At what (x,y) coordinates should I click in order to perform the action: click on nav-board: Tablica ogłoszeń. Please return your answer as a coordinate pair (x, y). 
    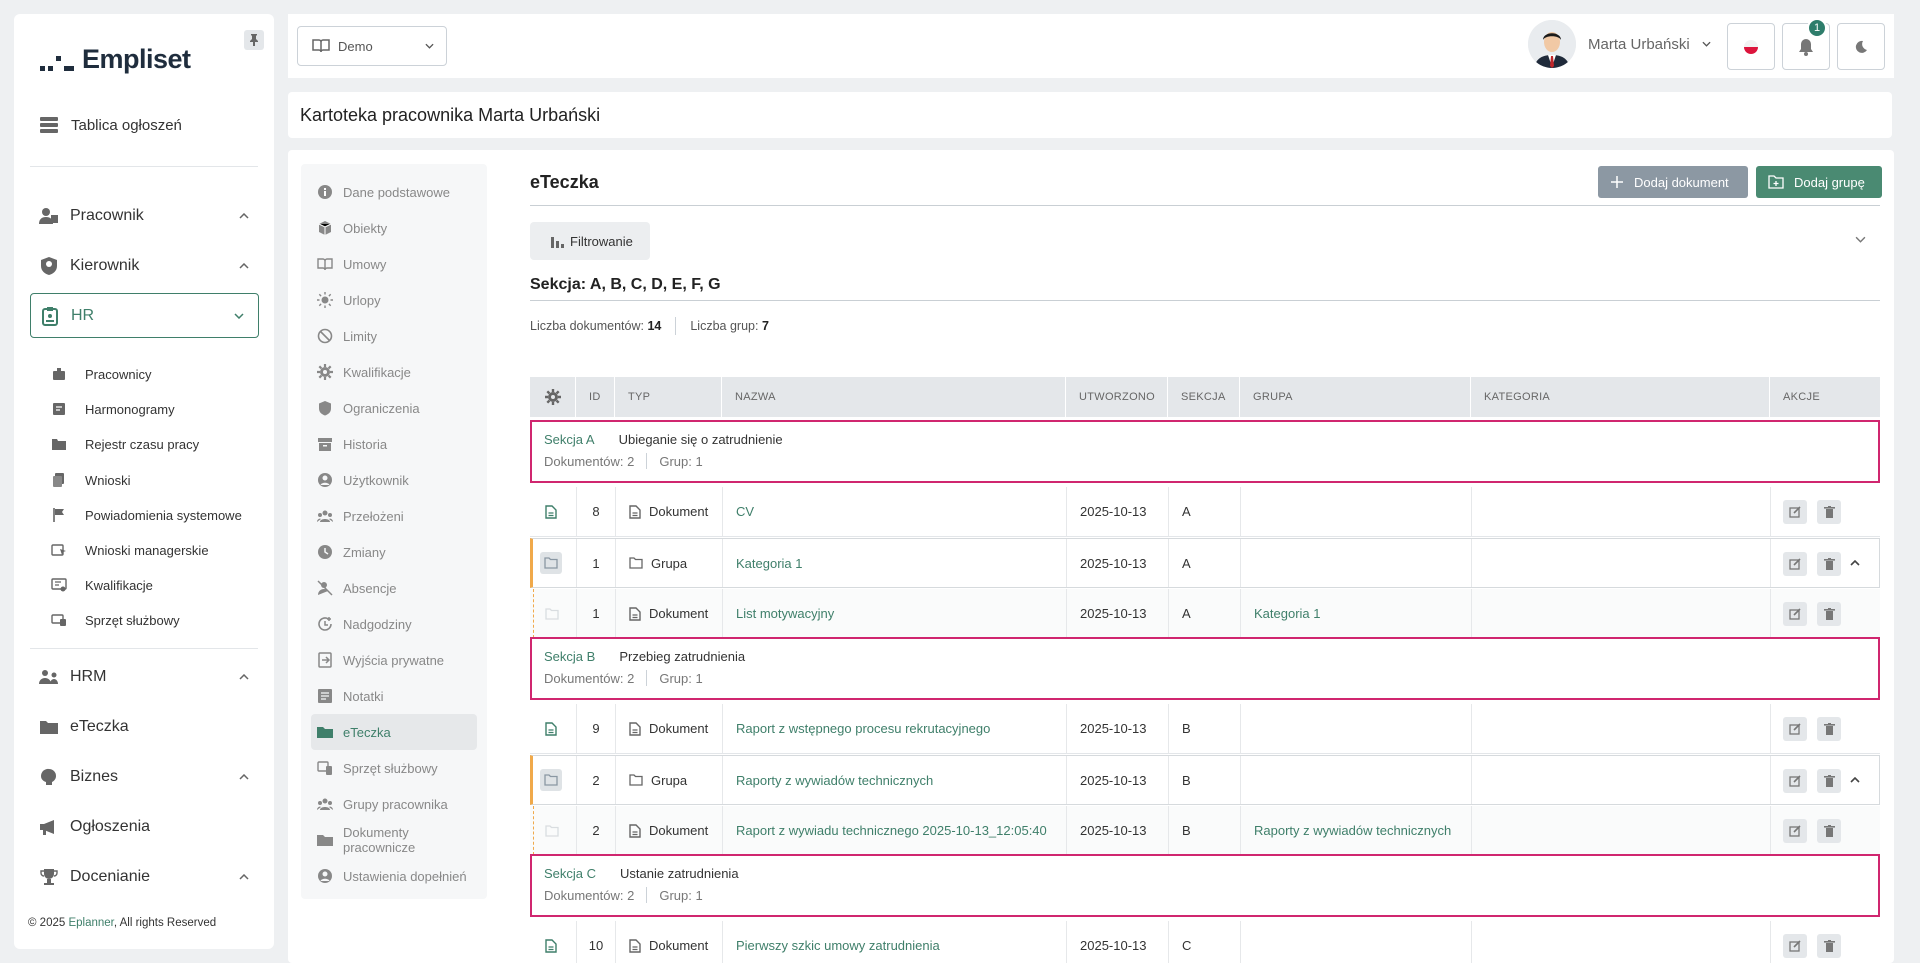
    Looking at the image, I should click on (110, 125).